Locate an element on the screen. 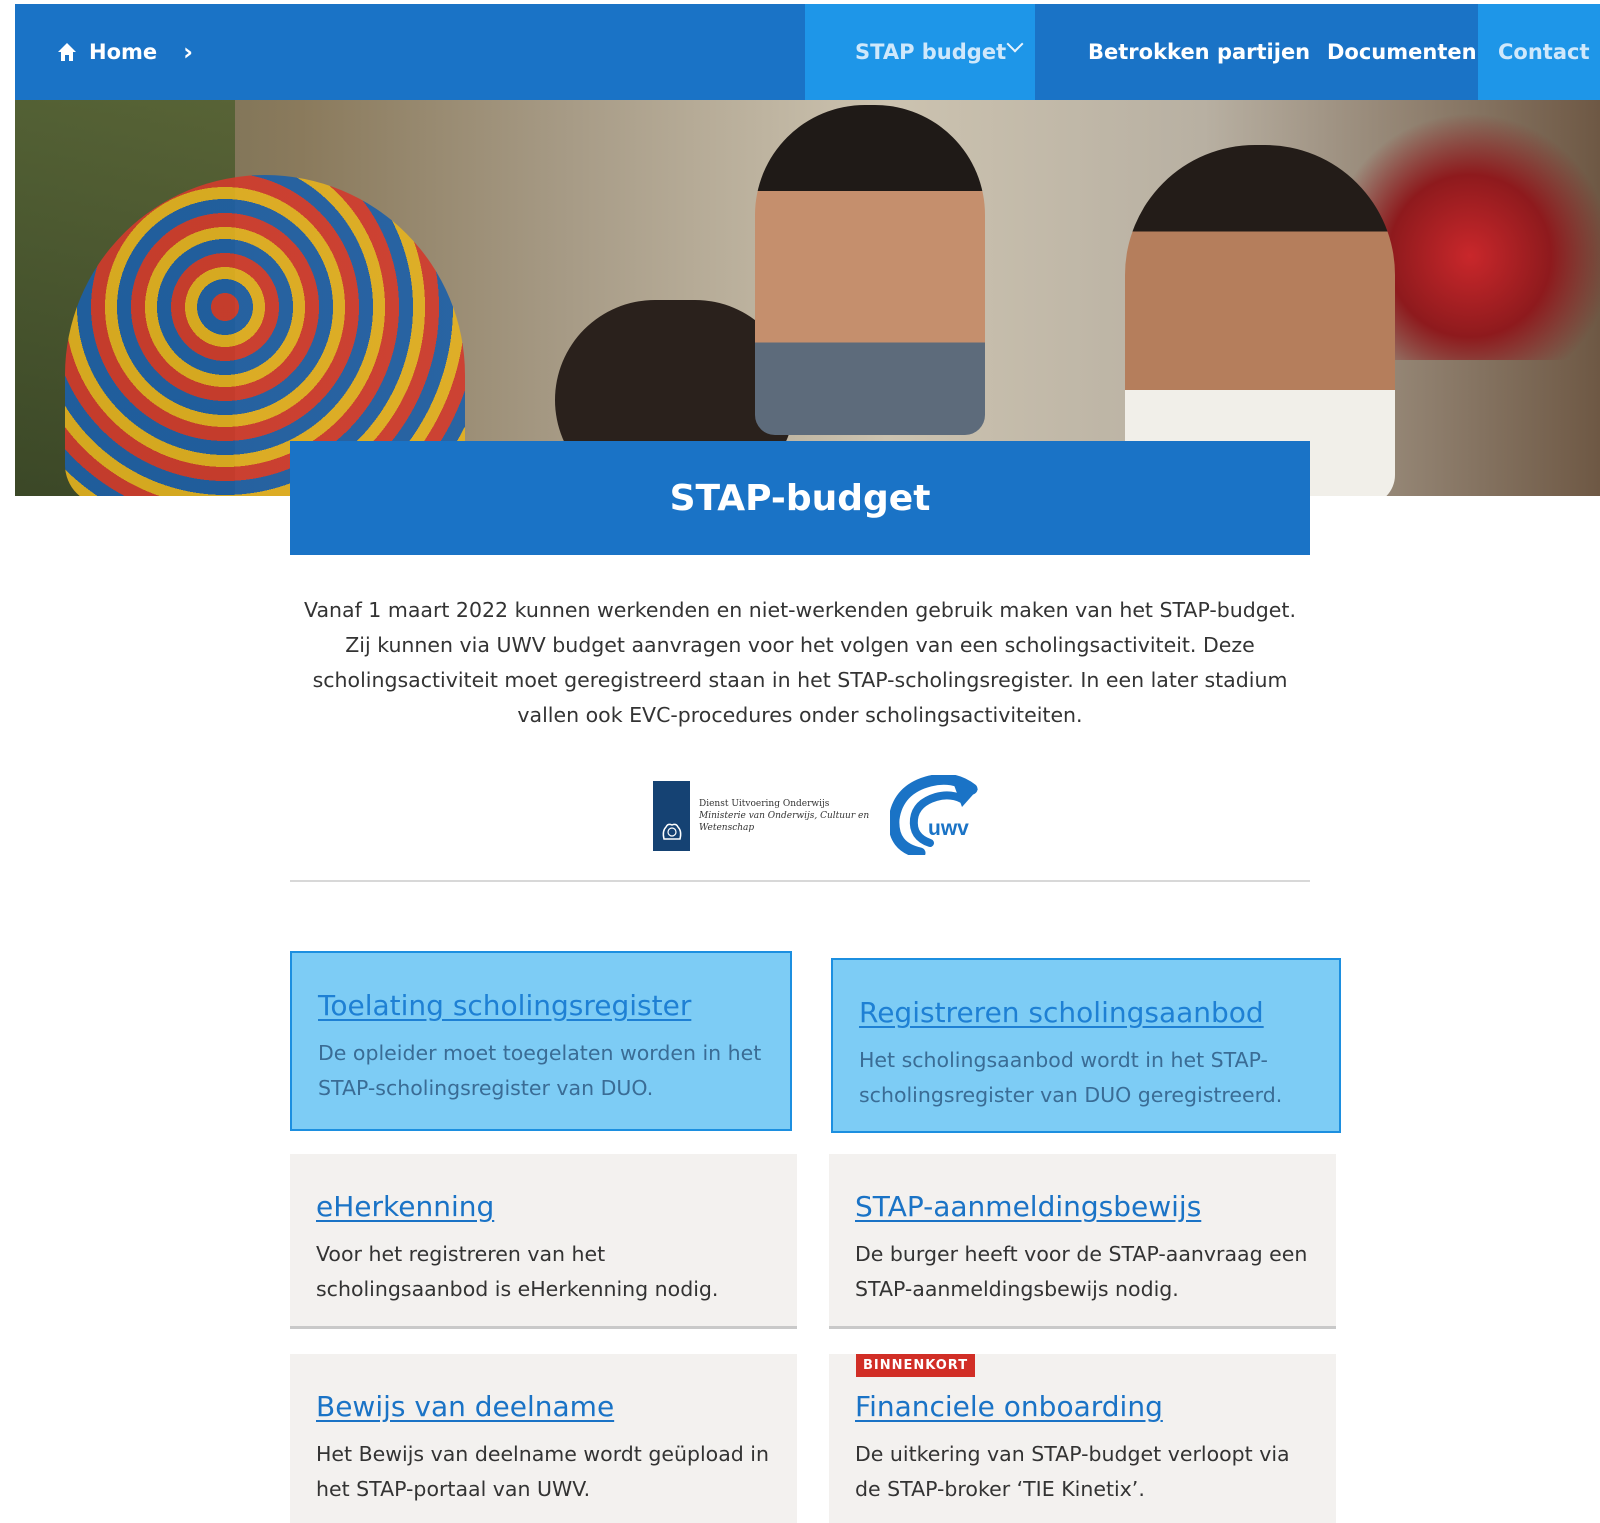 The width and height of the screenshot is (1600, 1523). duo-logo-line1: Dienst Uitvoering Onderwijs is located at coordinates (764, 804).